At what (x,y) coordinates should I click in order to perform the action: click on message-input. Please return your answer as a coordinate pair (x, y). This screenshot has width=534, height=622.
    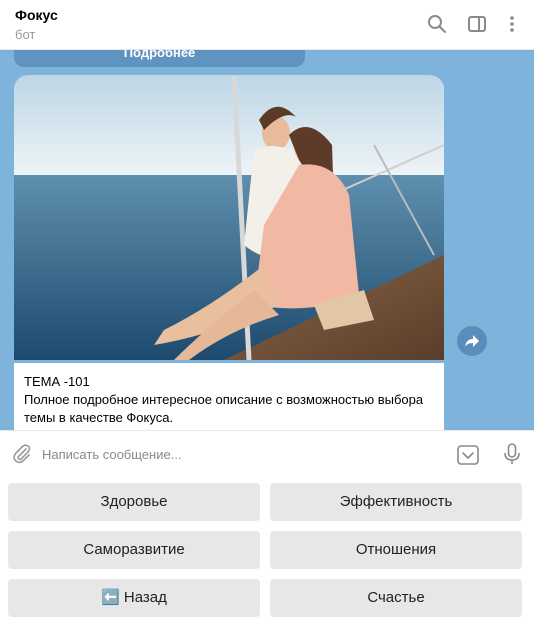
    Looking at the image, I should click on (242, 454).